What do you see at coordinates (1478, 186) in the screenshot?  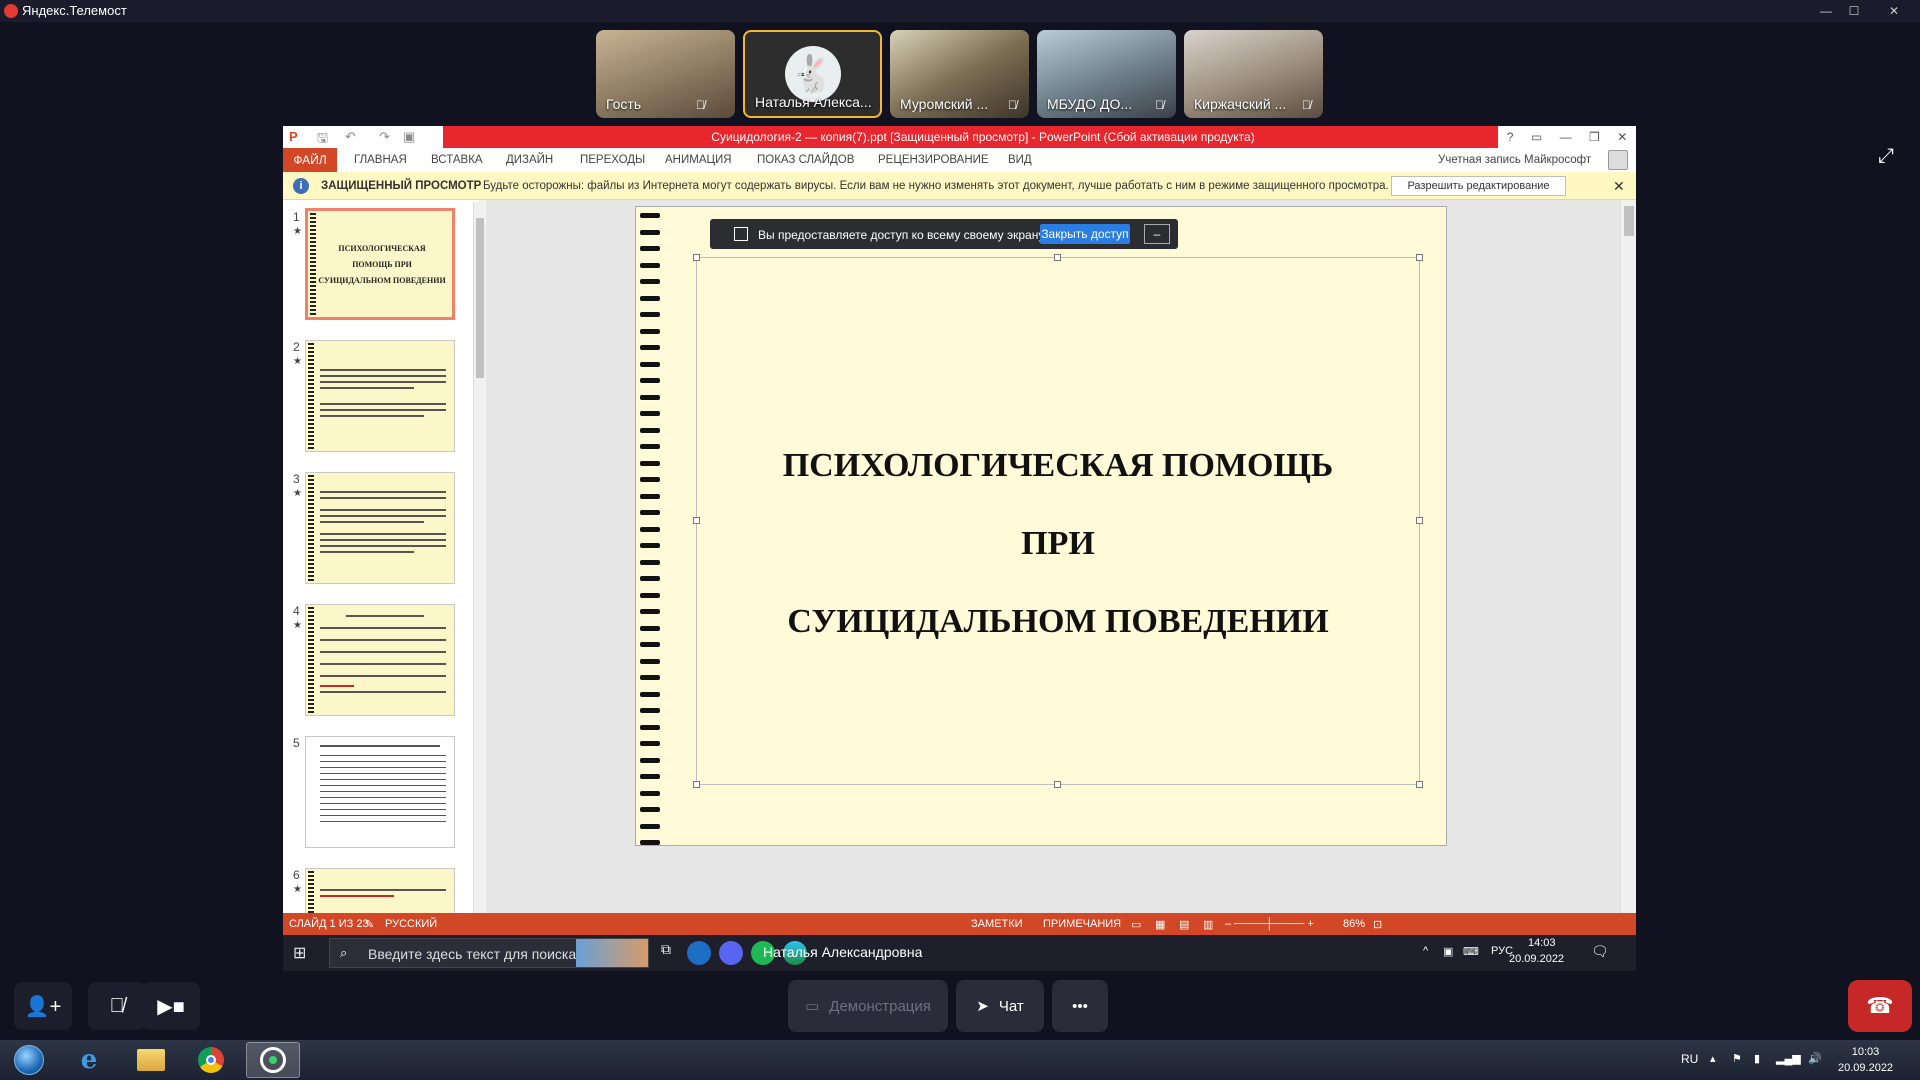 I see `enable-editing-button: Разрешить редактирование` at bounding box center [1478, 186].